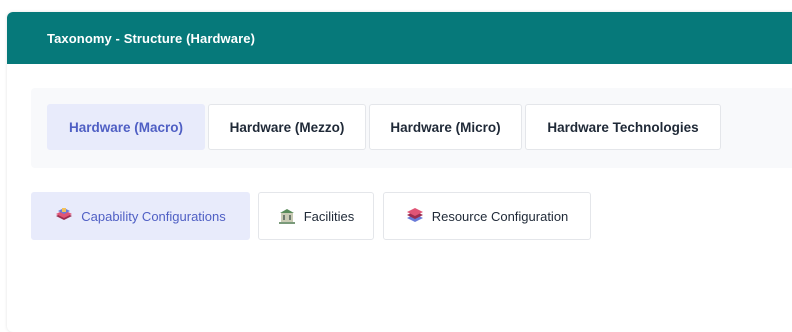 The height and width of the screenshot is (332, 792). I want to click on subtab-facilities: Facilities, so click(316, 216).